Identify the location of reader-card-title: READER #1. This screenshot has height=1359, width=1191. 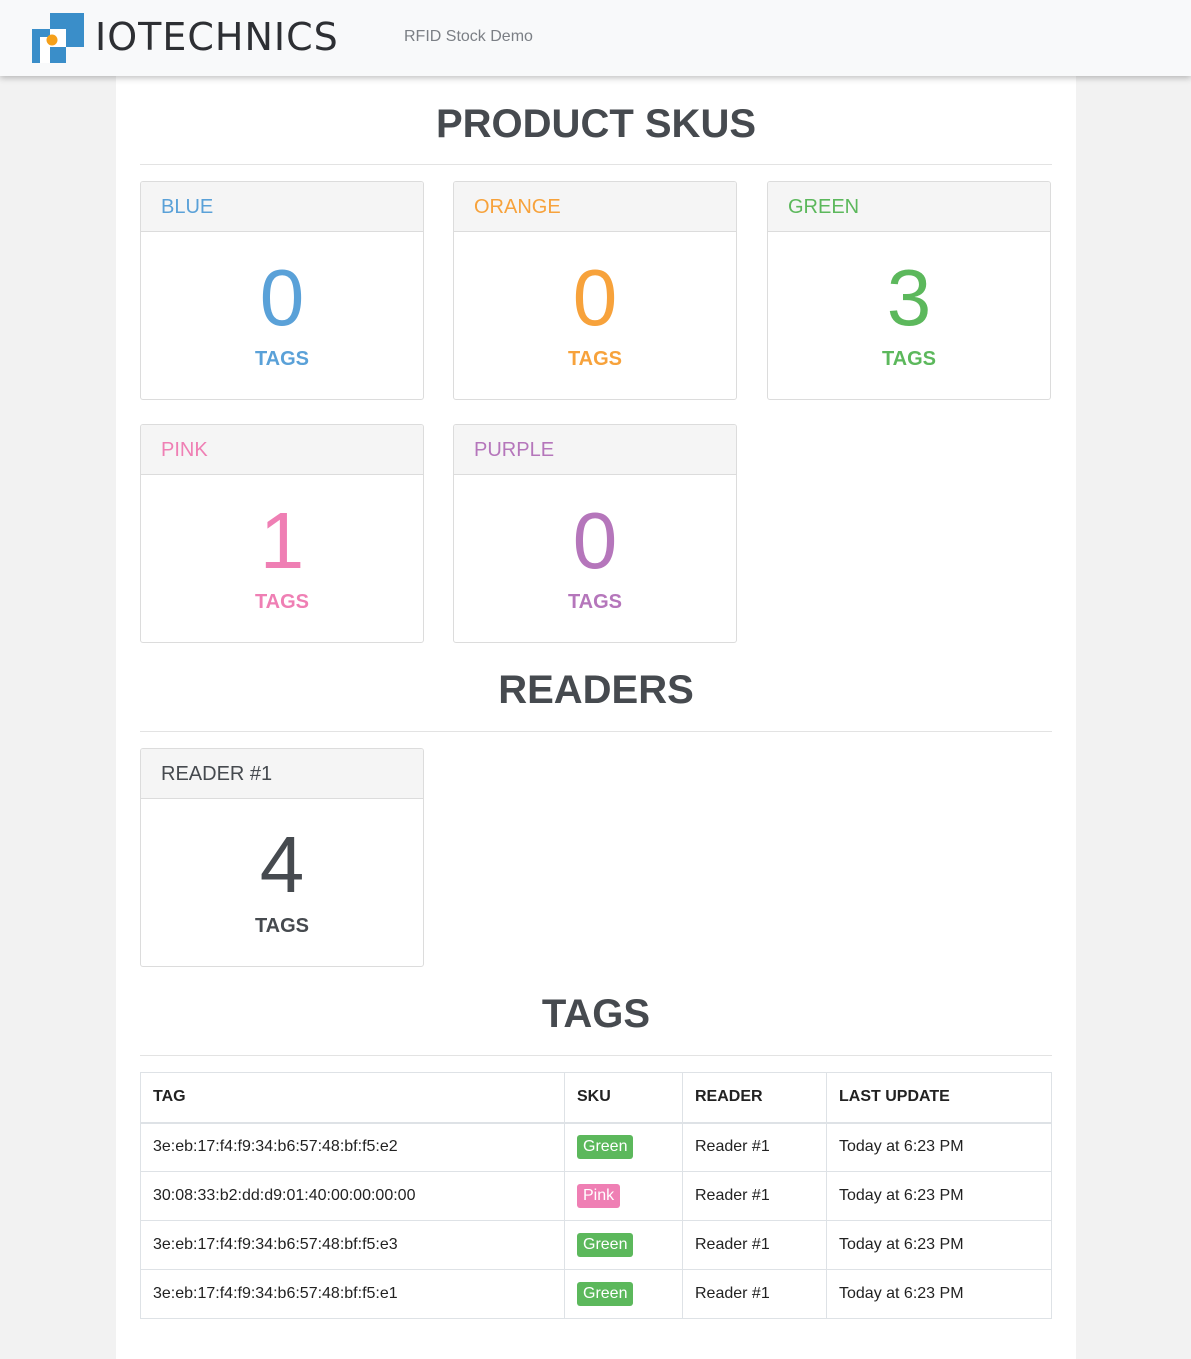
(282, 774).